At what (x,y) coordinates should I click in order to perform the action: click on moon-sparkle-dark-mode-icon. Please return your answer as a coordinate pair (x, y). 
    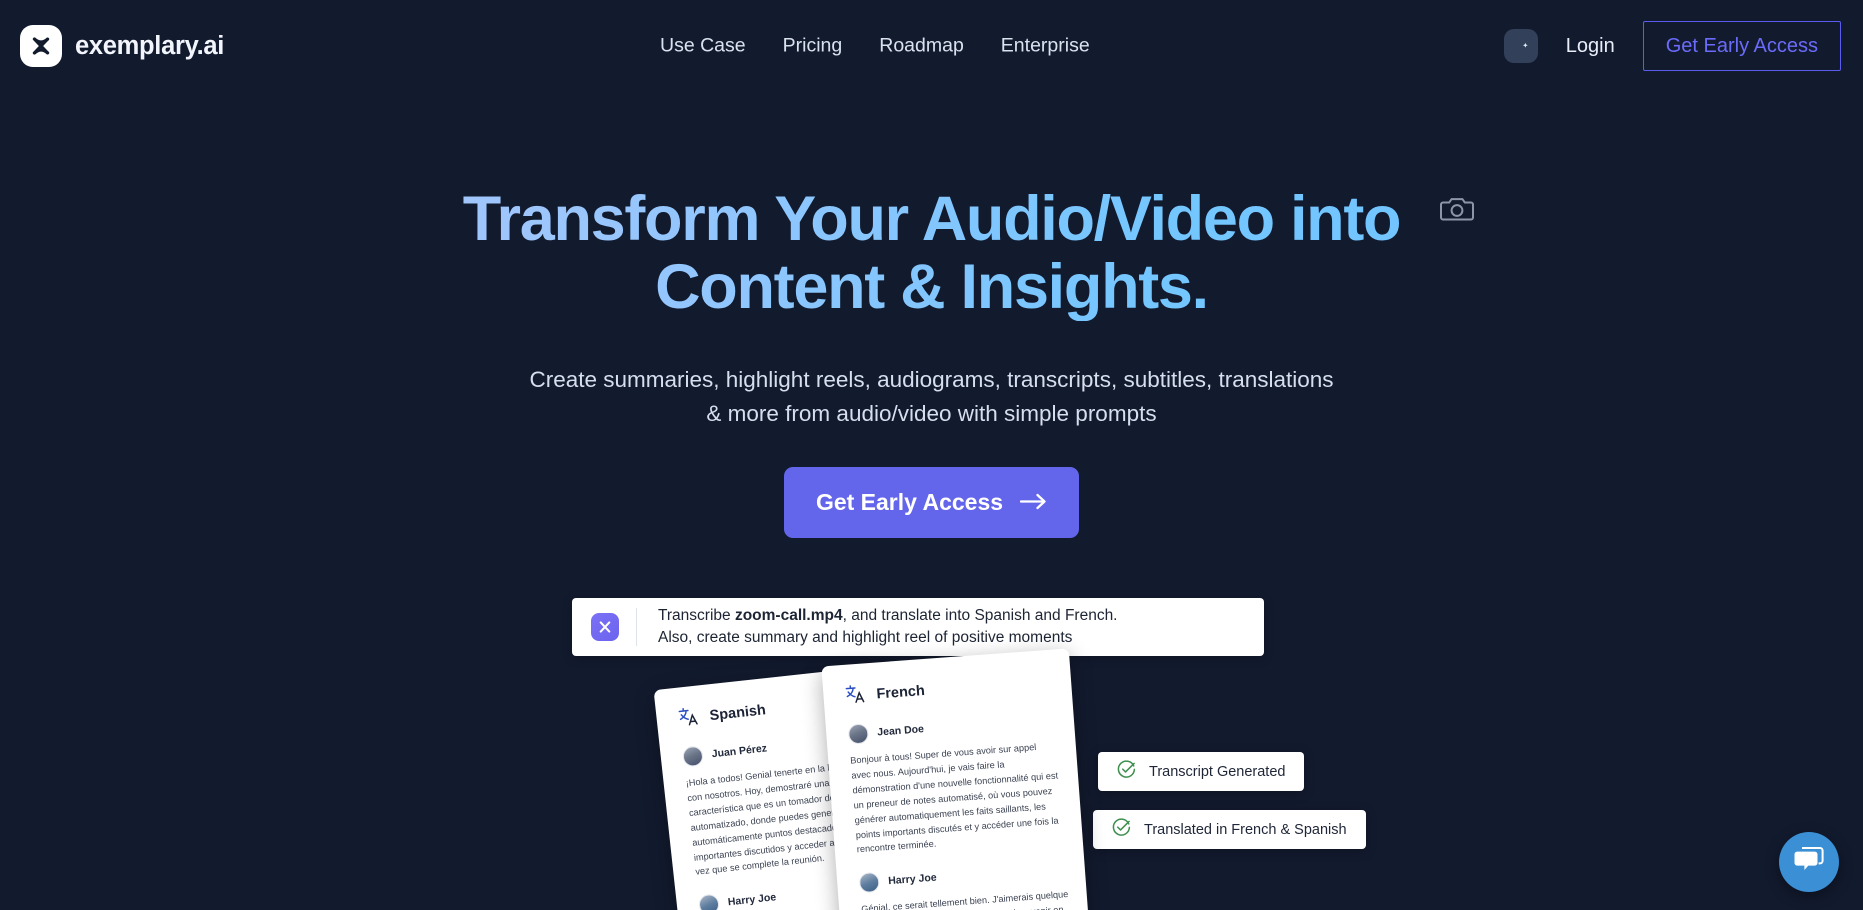
    Looking at the image, I should click on (1520, 46).